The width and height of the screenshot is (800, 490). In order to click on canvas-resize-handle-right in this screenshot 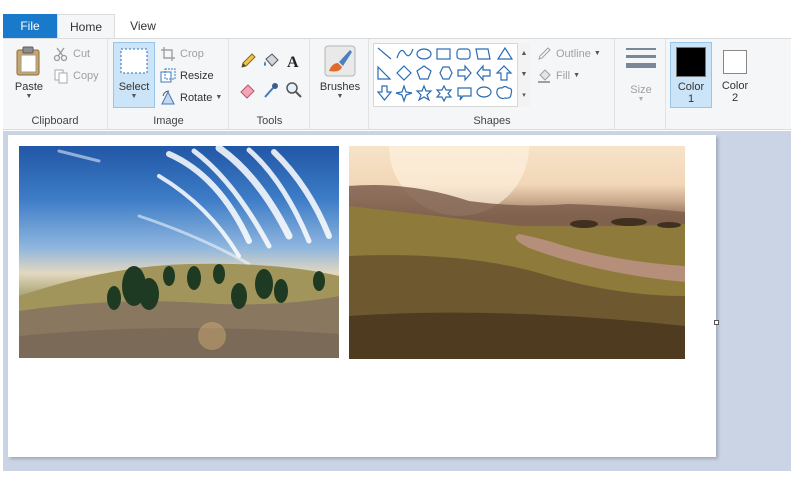, I will do `click(716, 322)`.